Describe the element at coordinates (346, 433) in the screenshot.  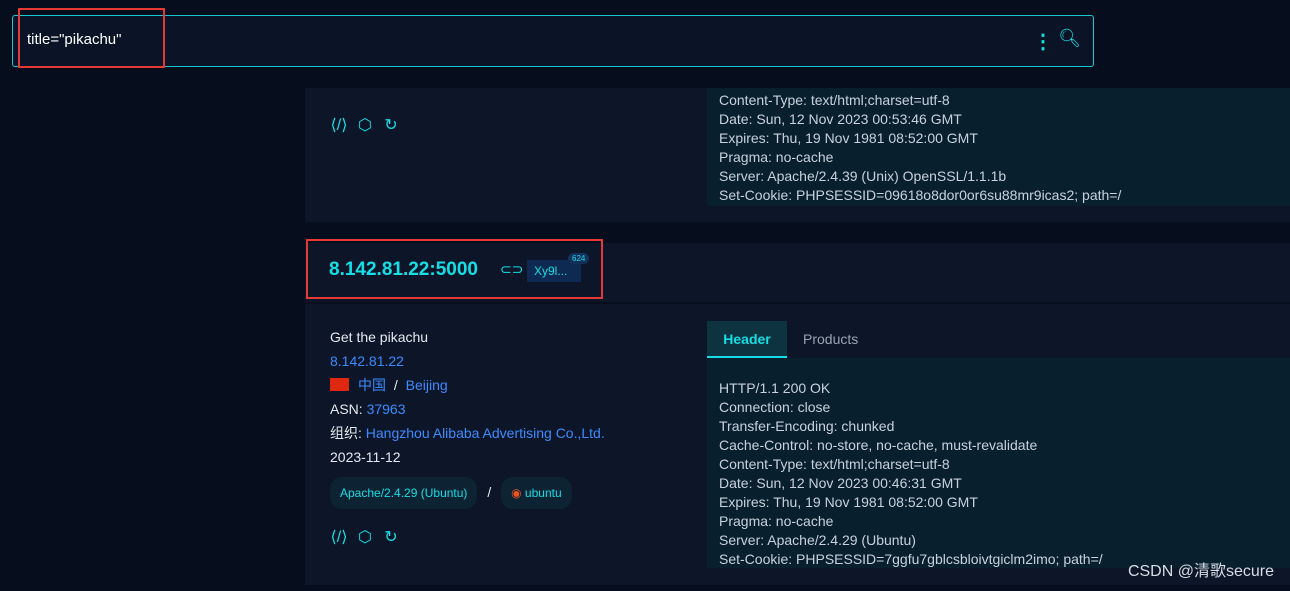
I see `org-label: 组织:` at that location.